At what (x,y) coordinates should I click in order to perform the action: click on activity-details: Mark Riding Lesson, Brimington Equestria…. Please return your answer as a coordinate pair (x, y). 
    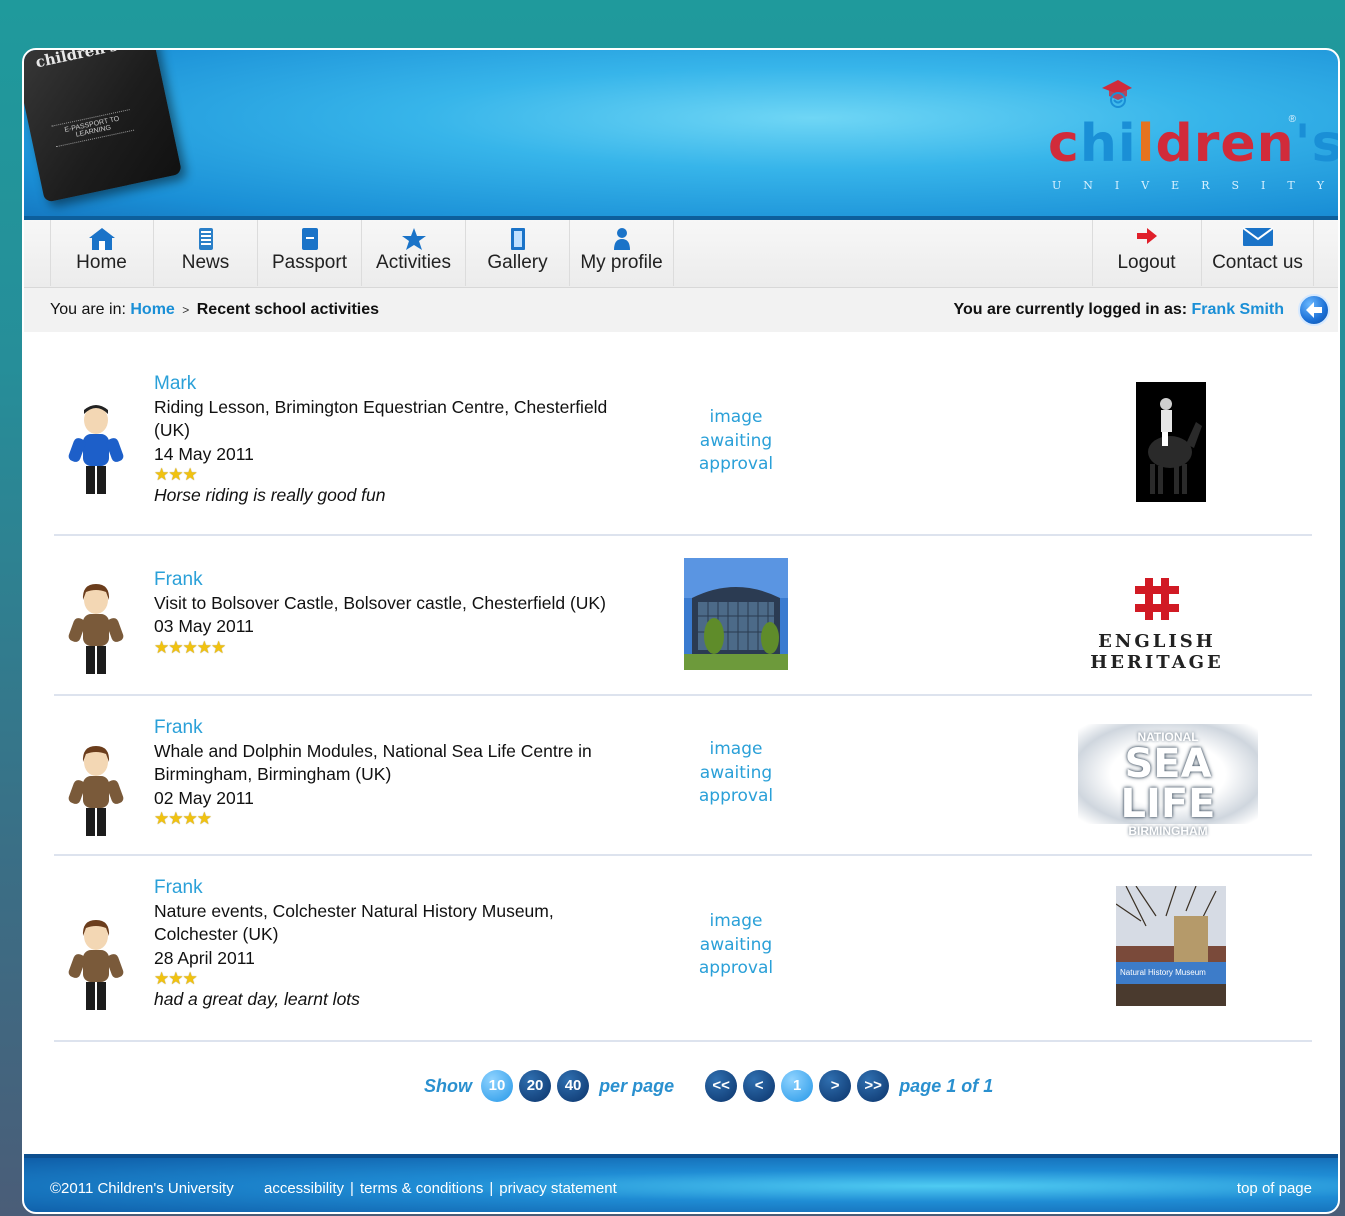
    Looking at the image, I should click on (394, 440).